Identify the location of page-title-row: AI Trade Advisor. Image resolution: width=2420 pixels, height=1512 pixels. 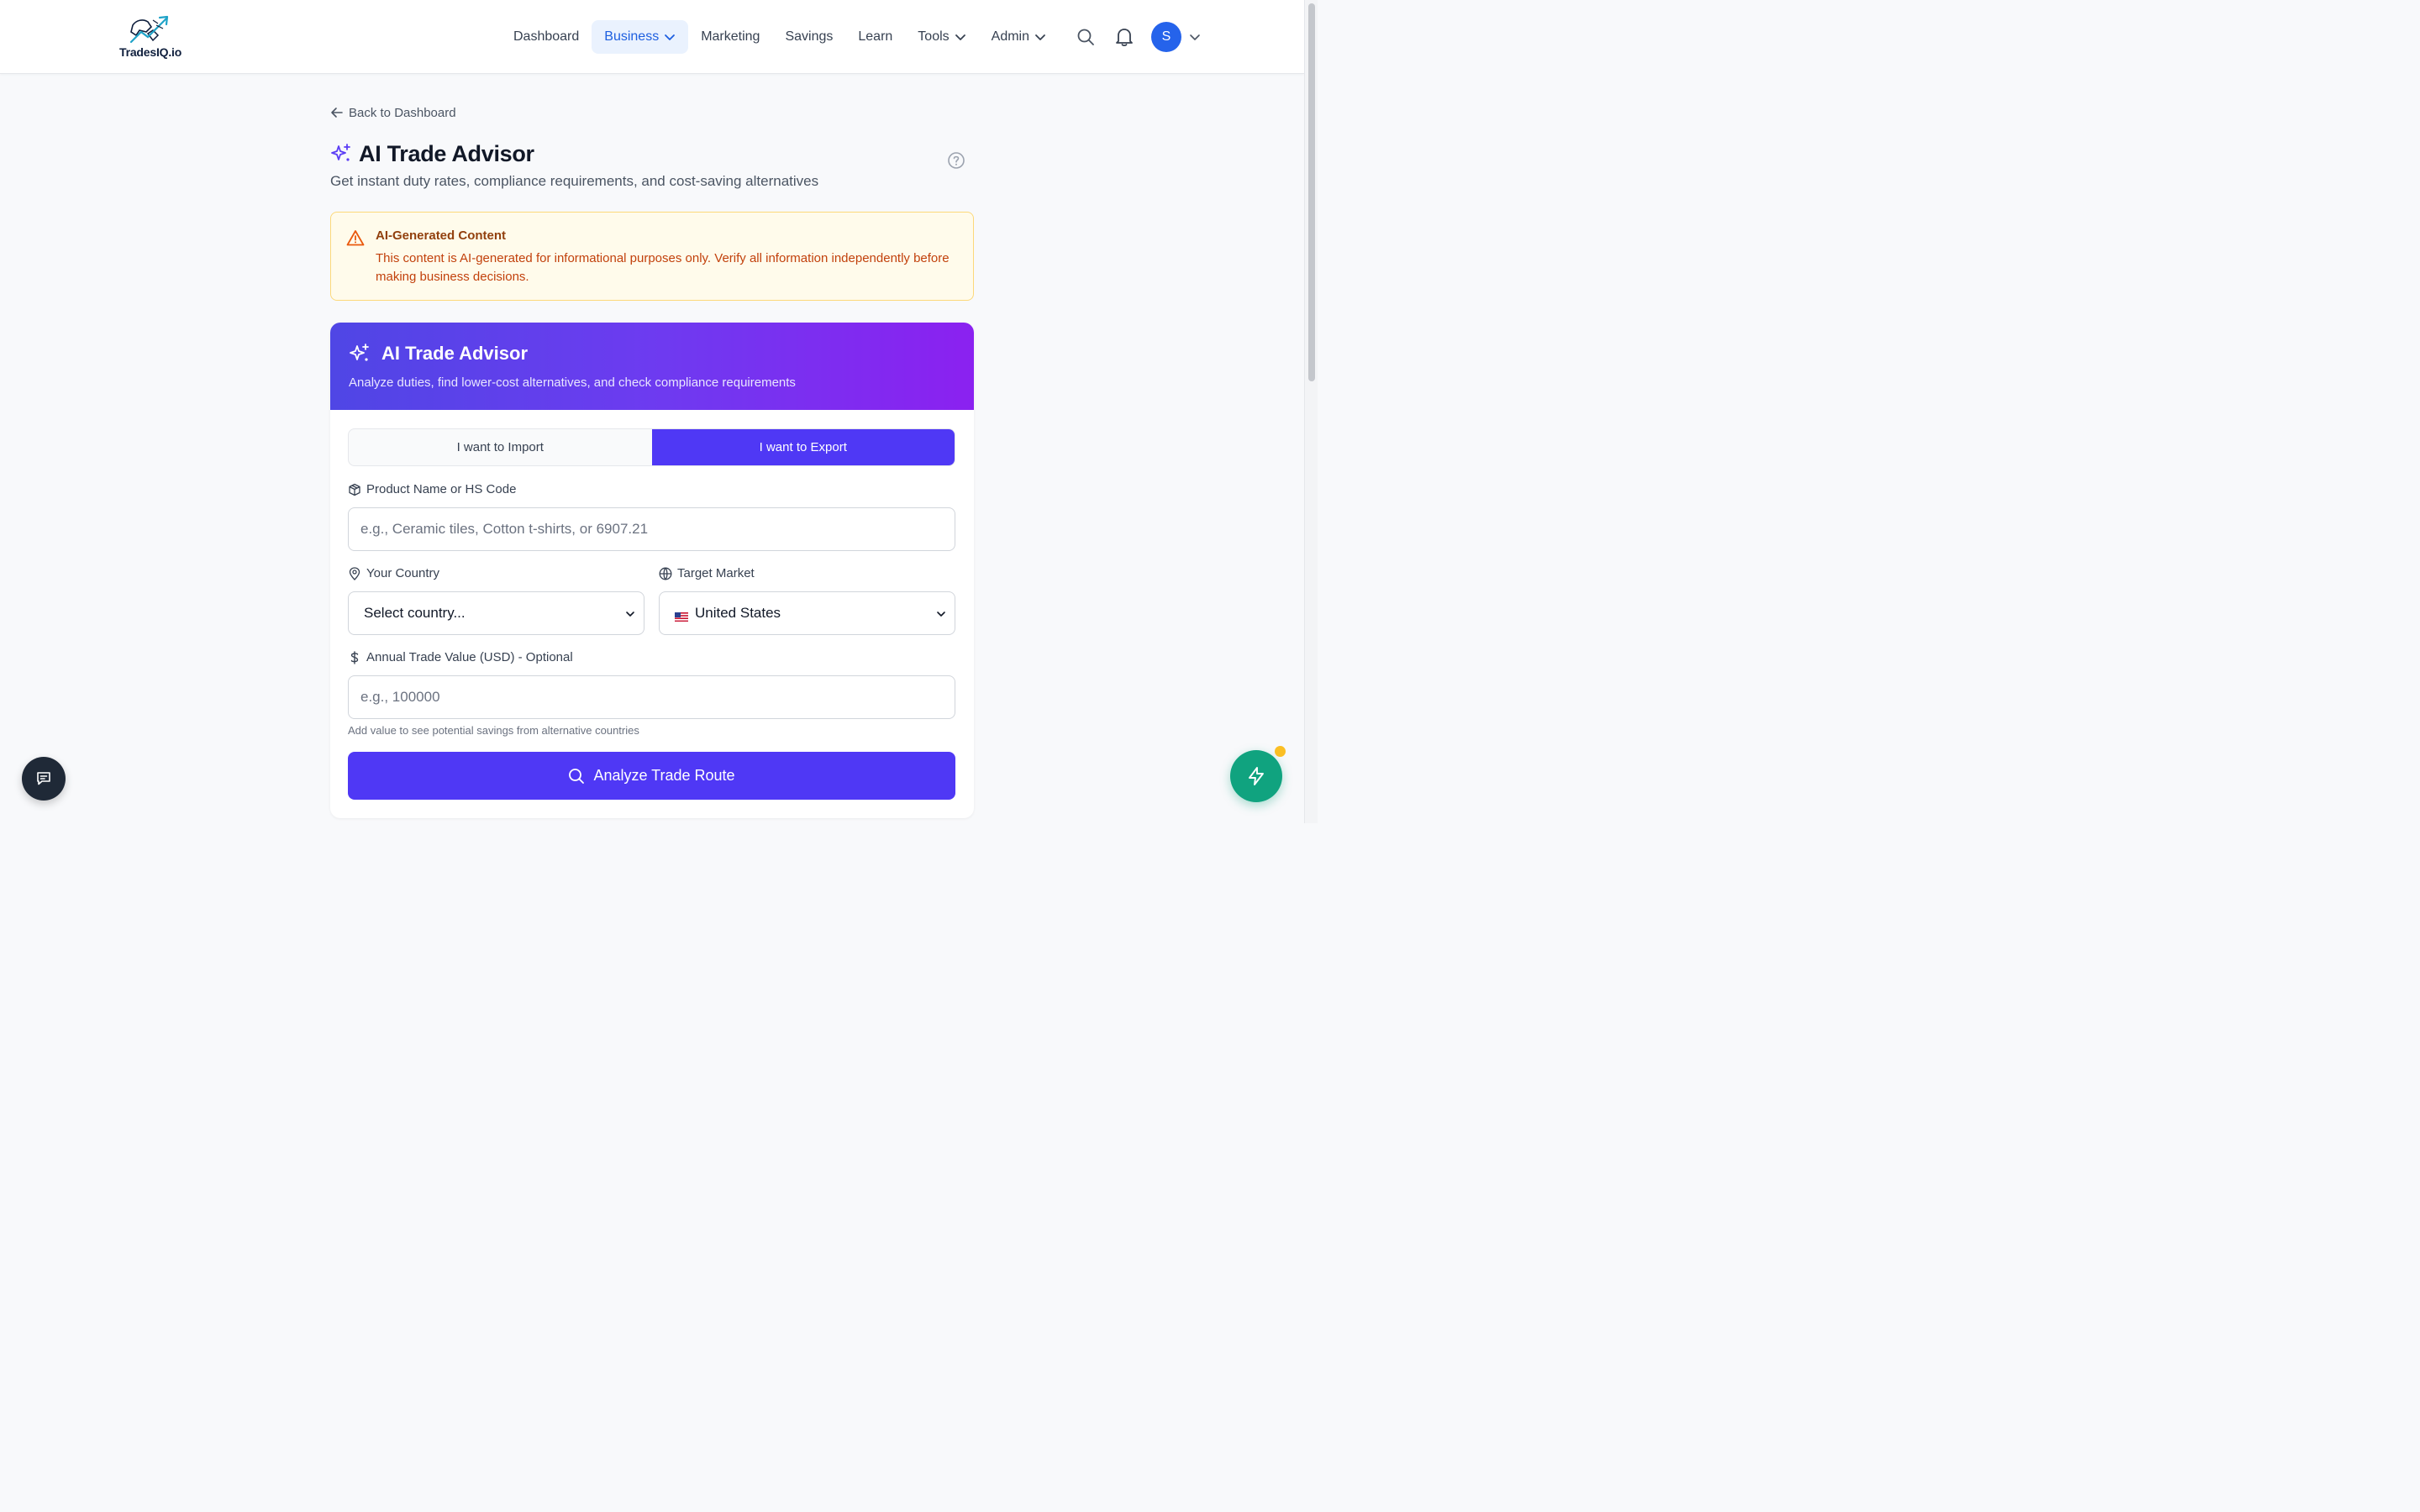
(652, 154).